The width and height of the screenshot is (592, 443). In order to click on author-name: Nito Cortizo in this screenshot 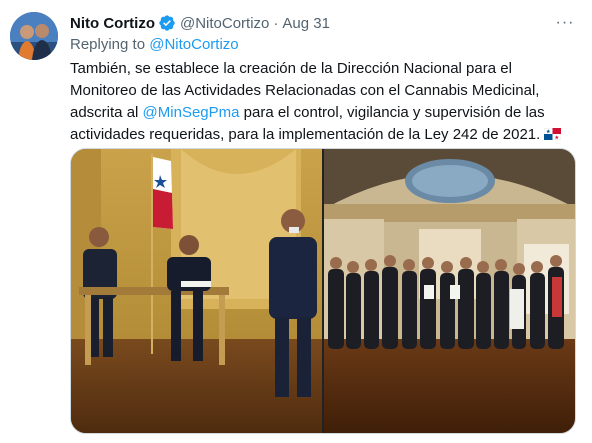, I will do `click(112, 23)`.